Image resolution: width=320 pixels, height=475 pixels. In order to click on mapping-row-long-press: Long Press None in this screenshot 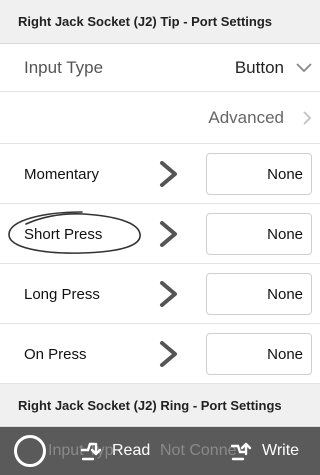, I will do `click(160, 294)`.